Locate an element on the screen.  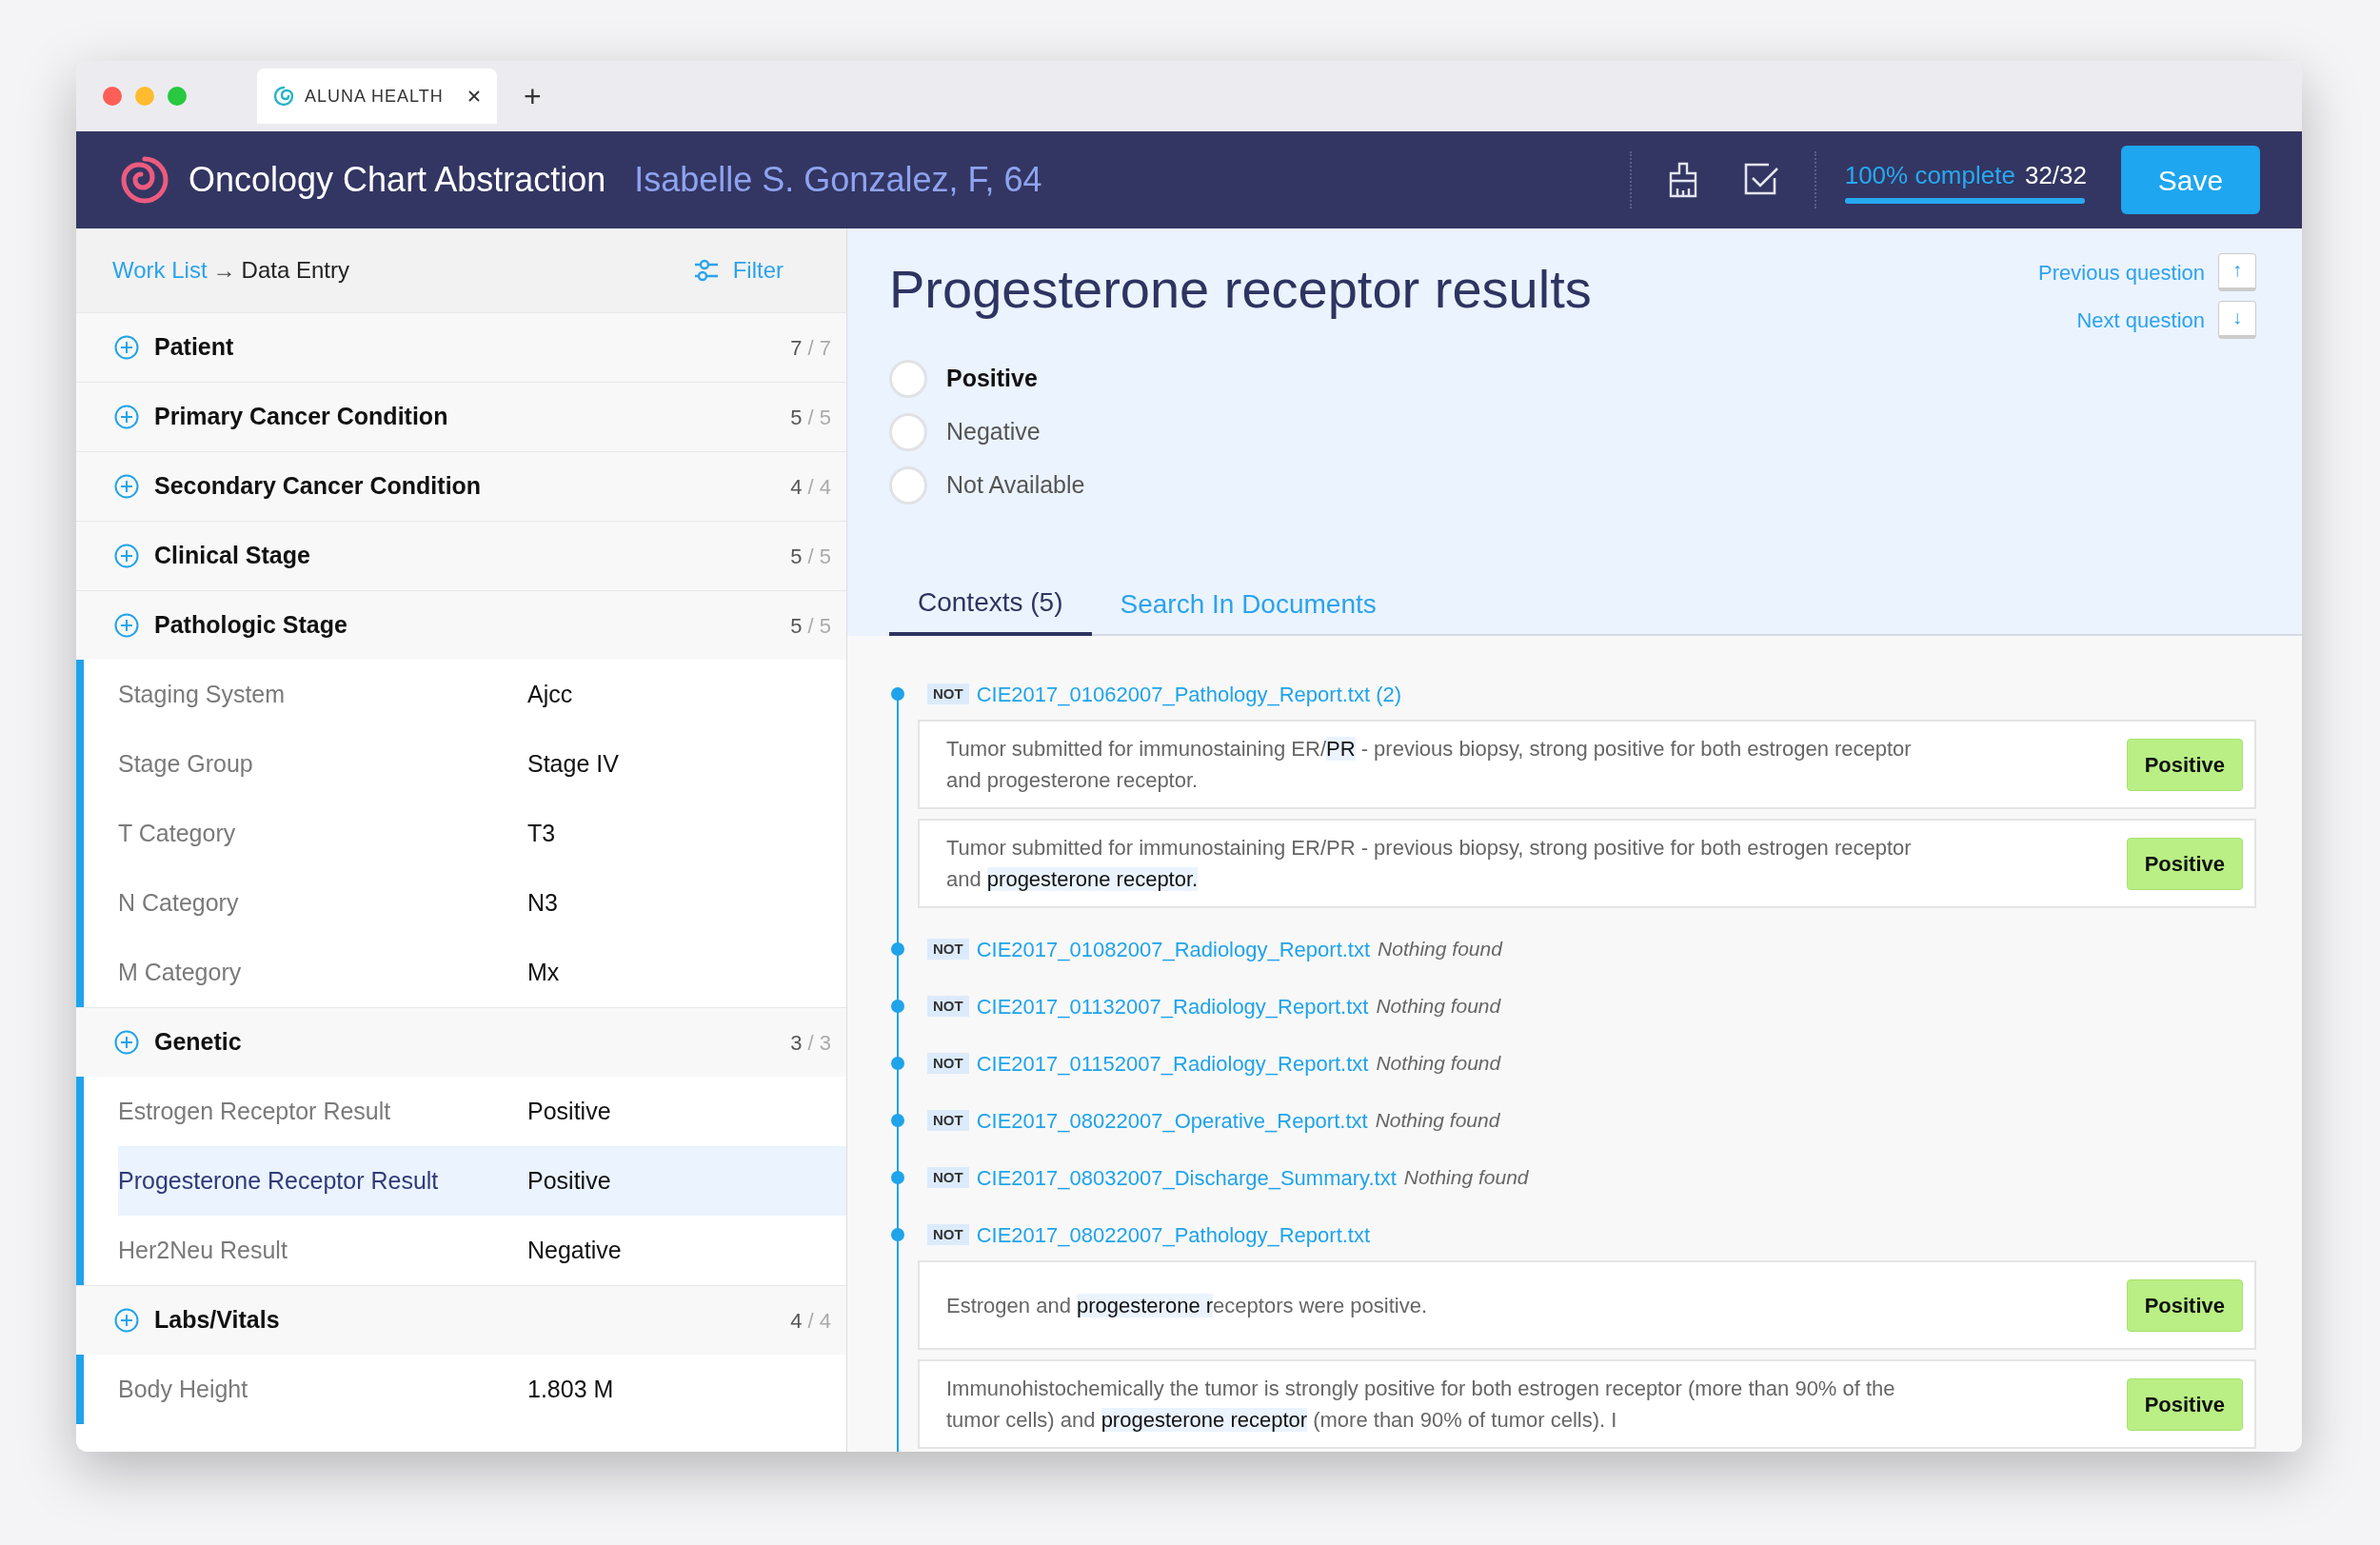
section-title: Secondary Cancer Condition is located at coordinates (318, 486).